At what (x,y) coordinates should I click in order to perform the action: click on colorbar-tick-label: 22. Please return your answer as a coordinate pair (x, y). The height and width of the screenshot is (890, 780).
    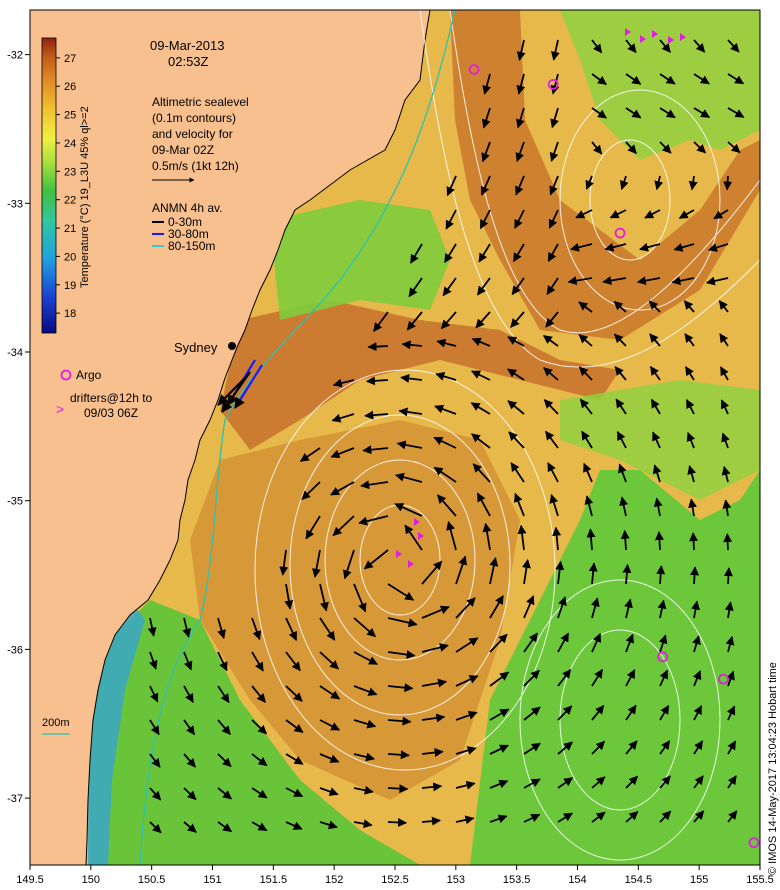
    Looking at the image, I should click on (70, 201).